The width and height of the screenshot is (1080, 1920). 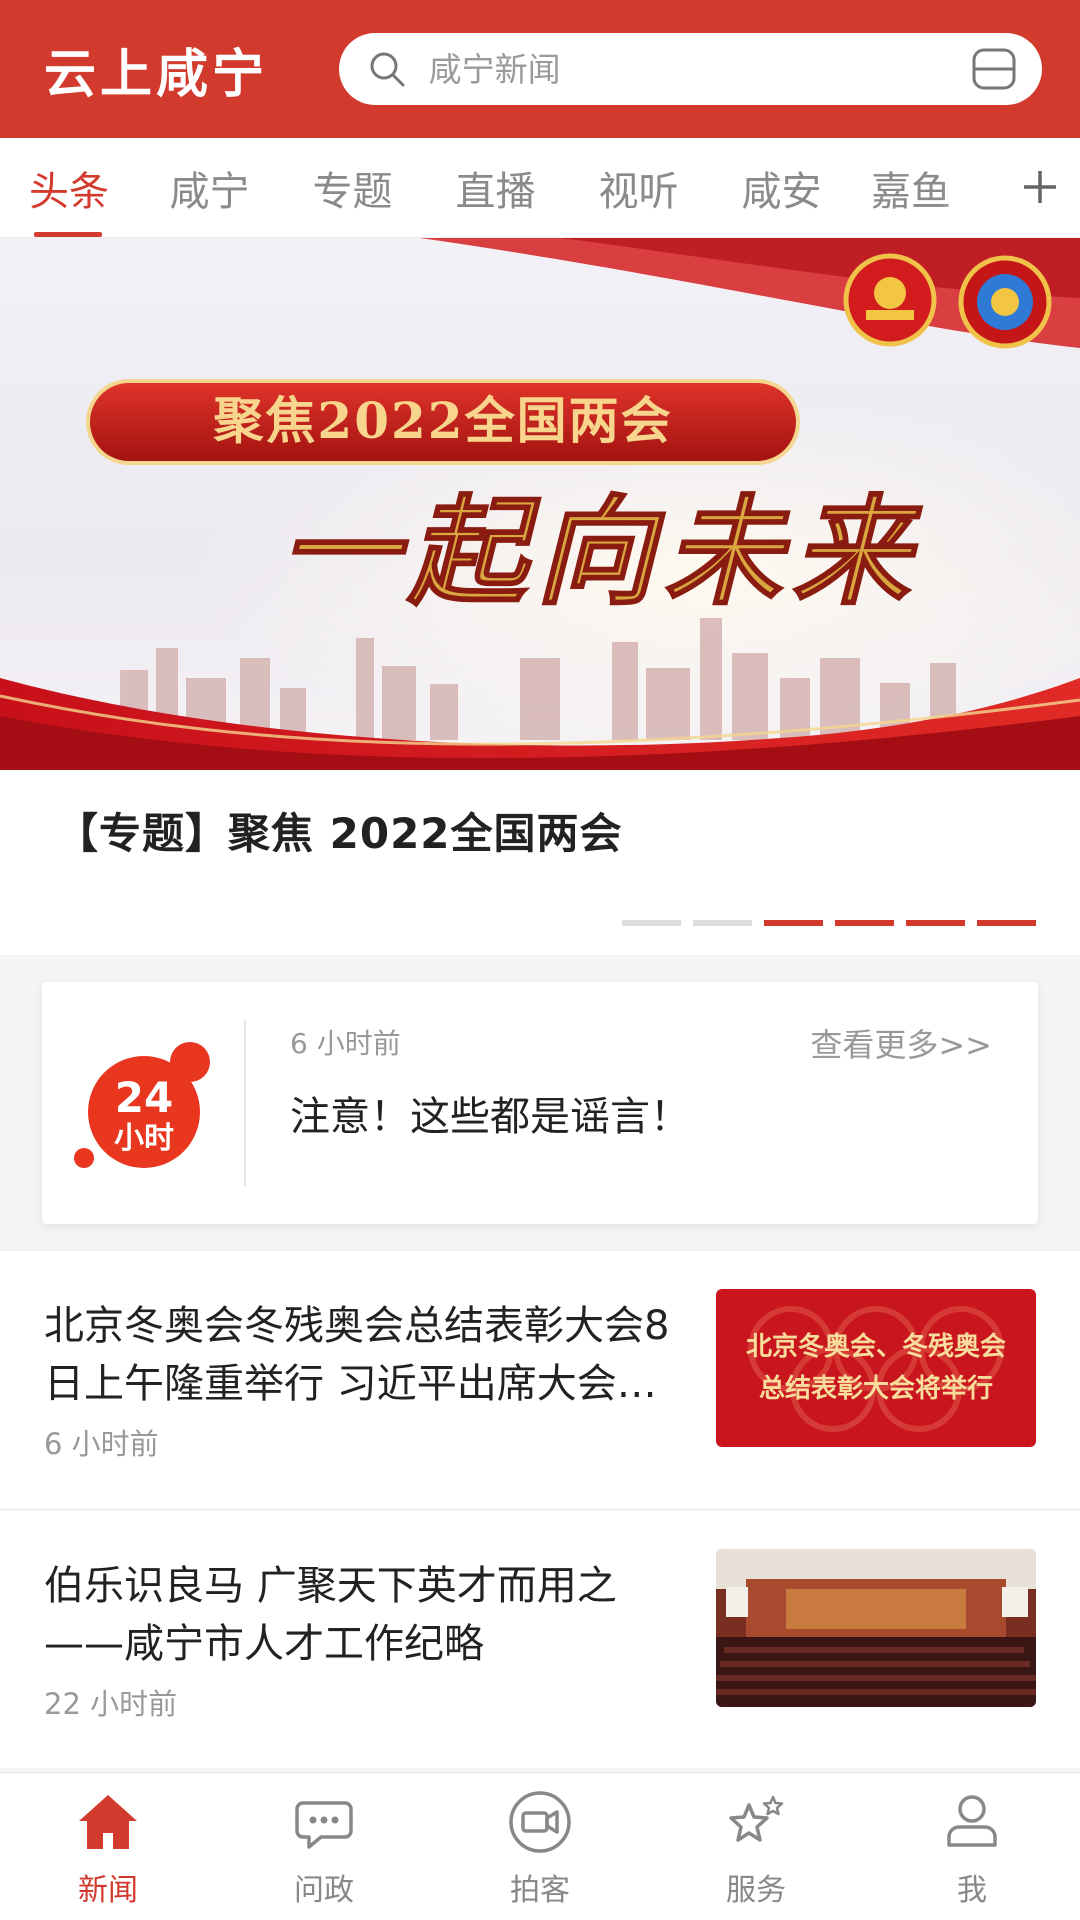 I want to click on news-time: 6 小时前, so click(x=101, y=1444).